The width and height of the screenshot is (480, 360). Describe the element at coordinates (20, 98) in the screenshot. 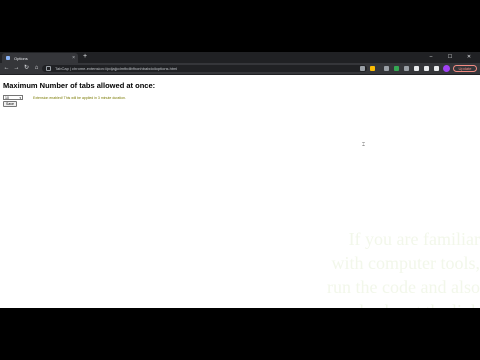

I see `chevron-down-icon: ▾` at that location.